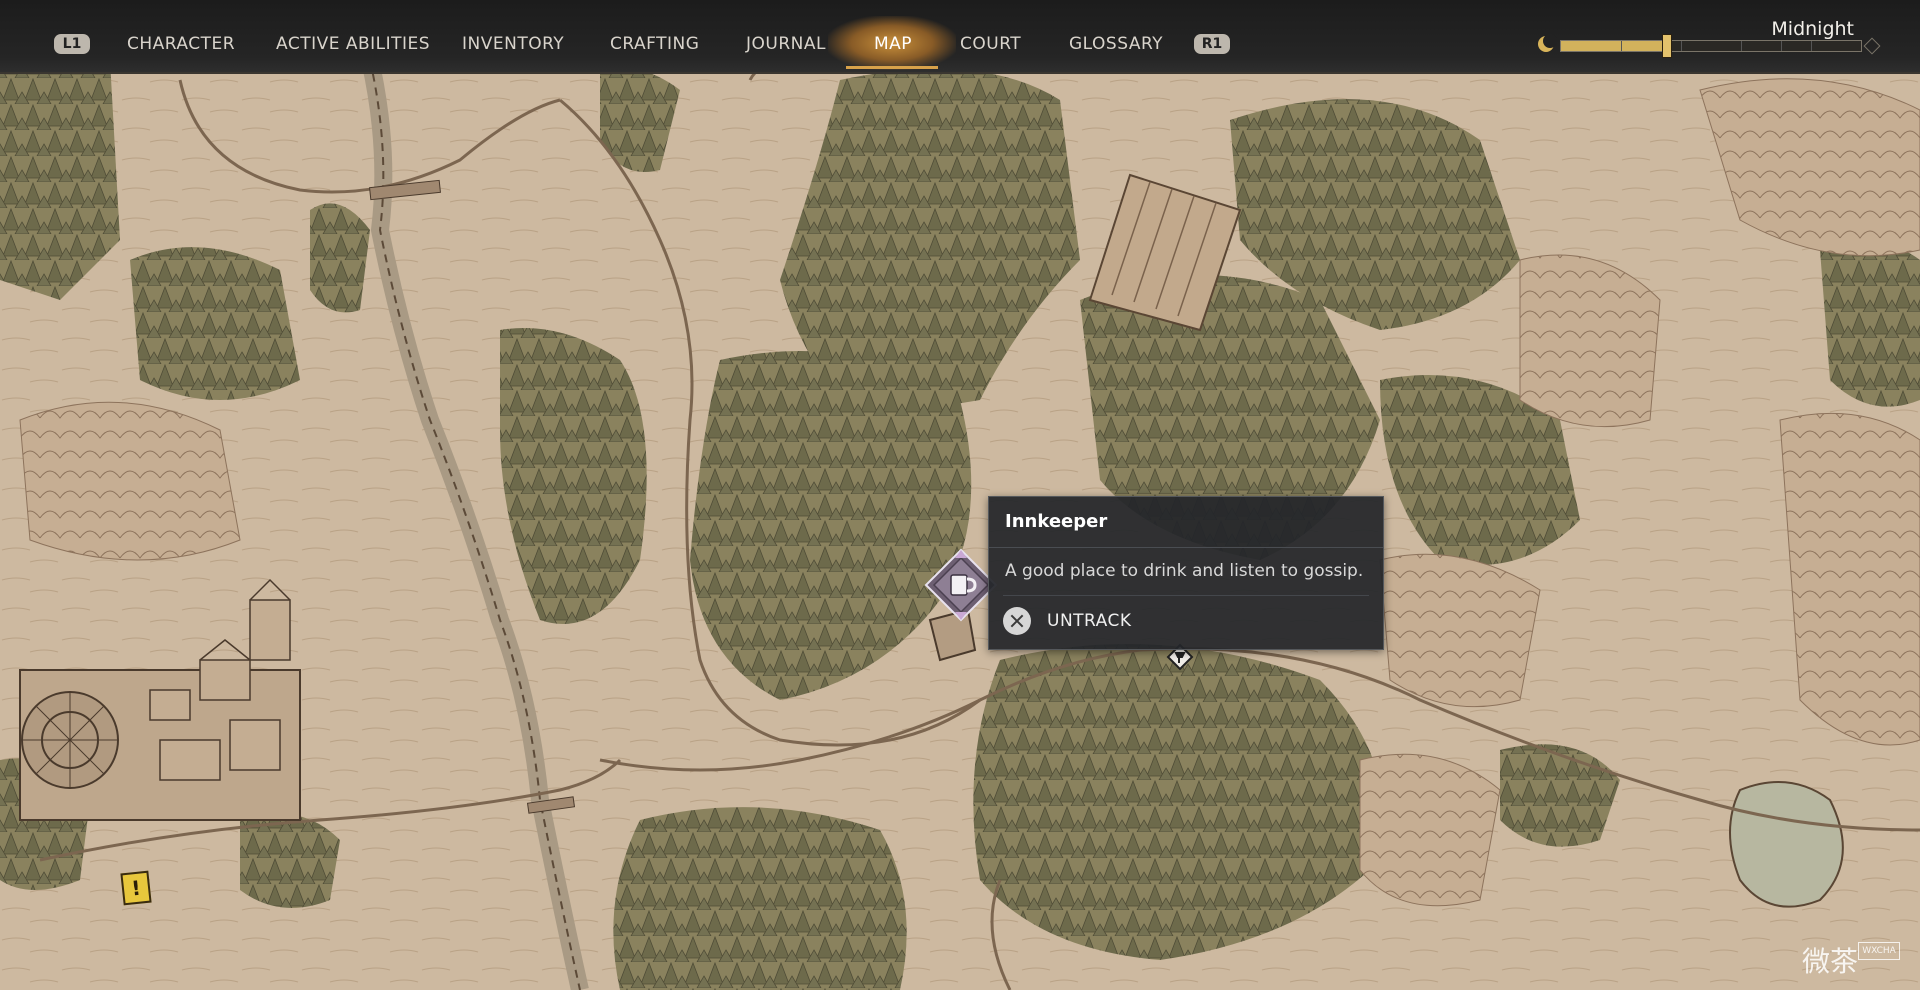  Describe the element at coordinates (181, 44) in the screenshot. I see `tab-character: CHARACTER` at that location.